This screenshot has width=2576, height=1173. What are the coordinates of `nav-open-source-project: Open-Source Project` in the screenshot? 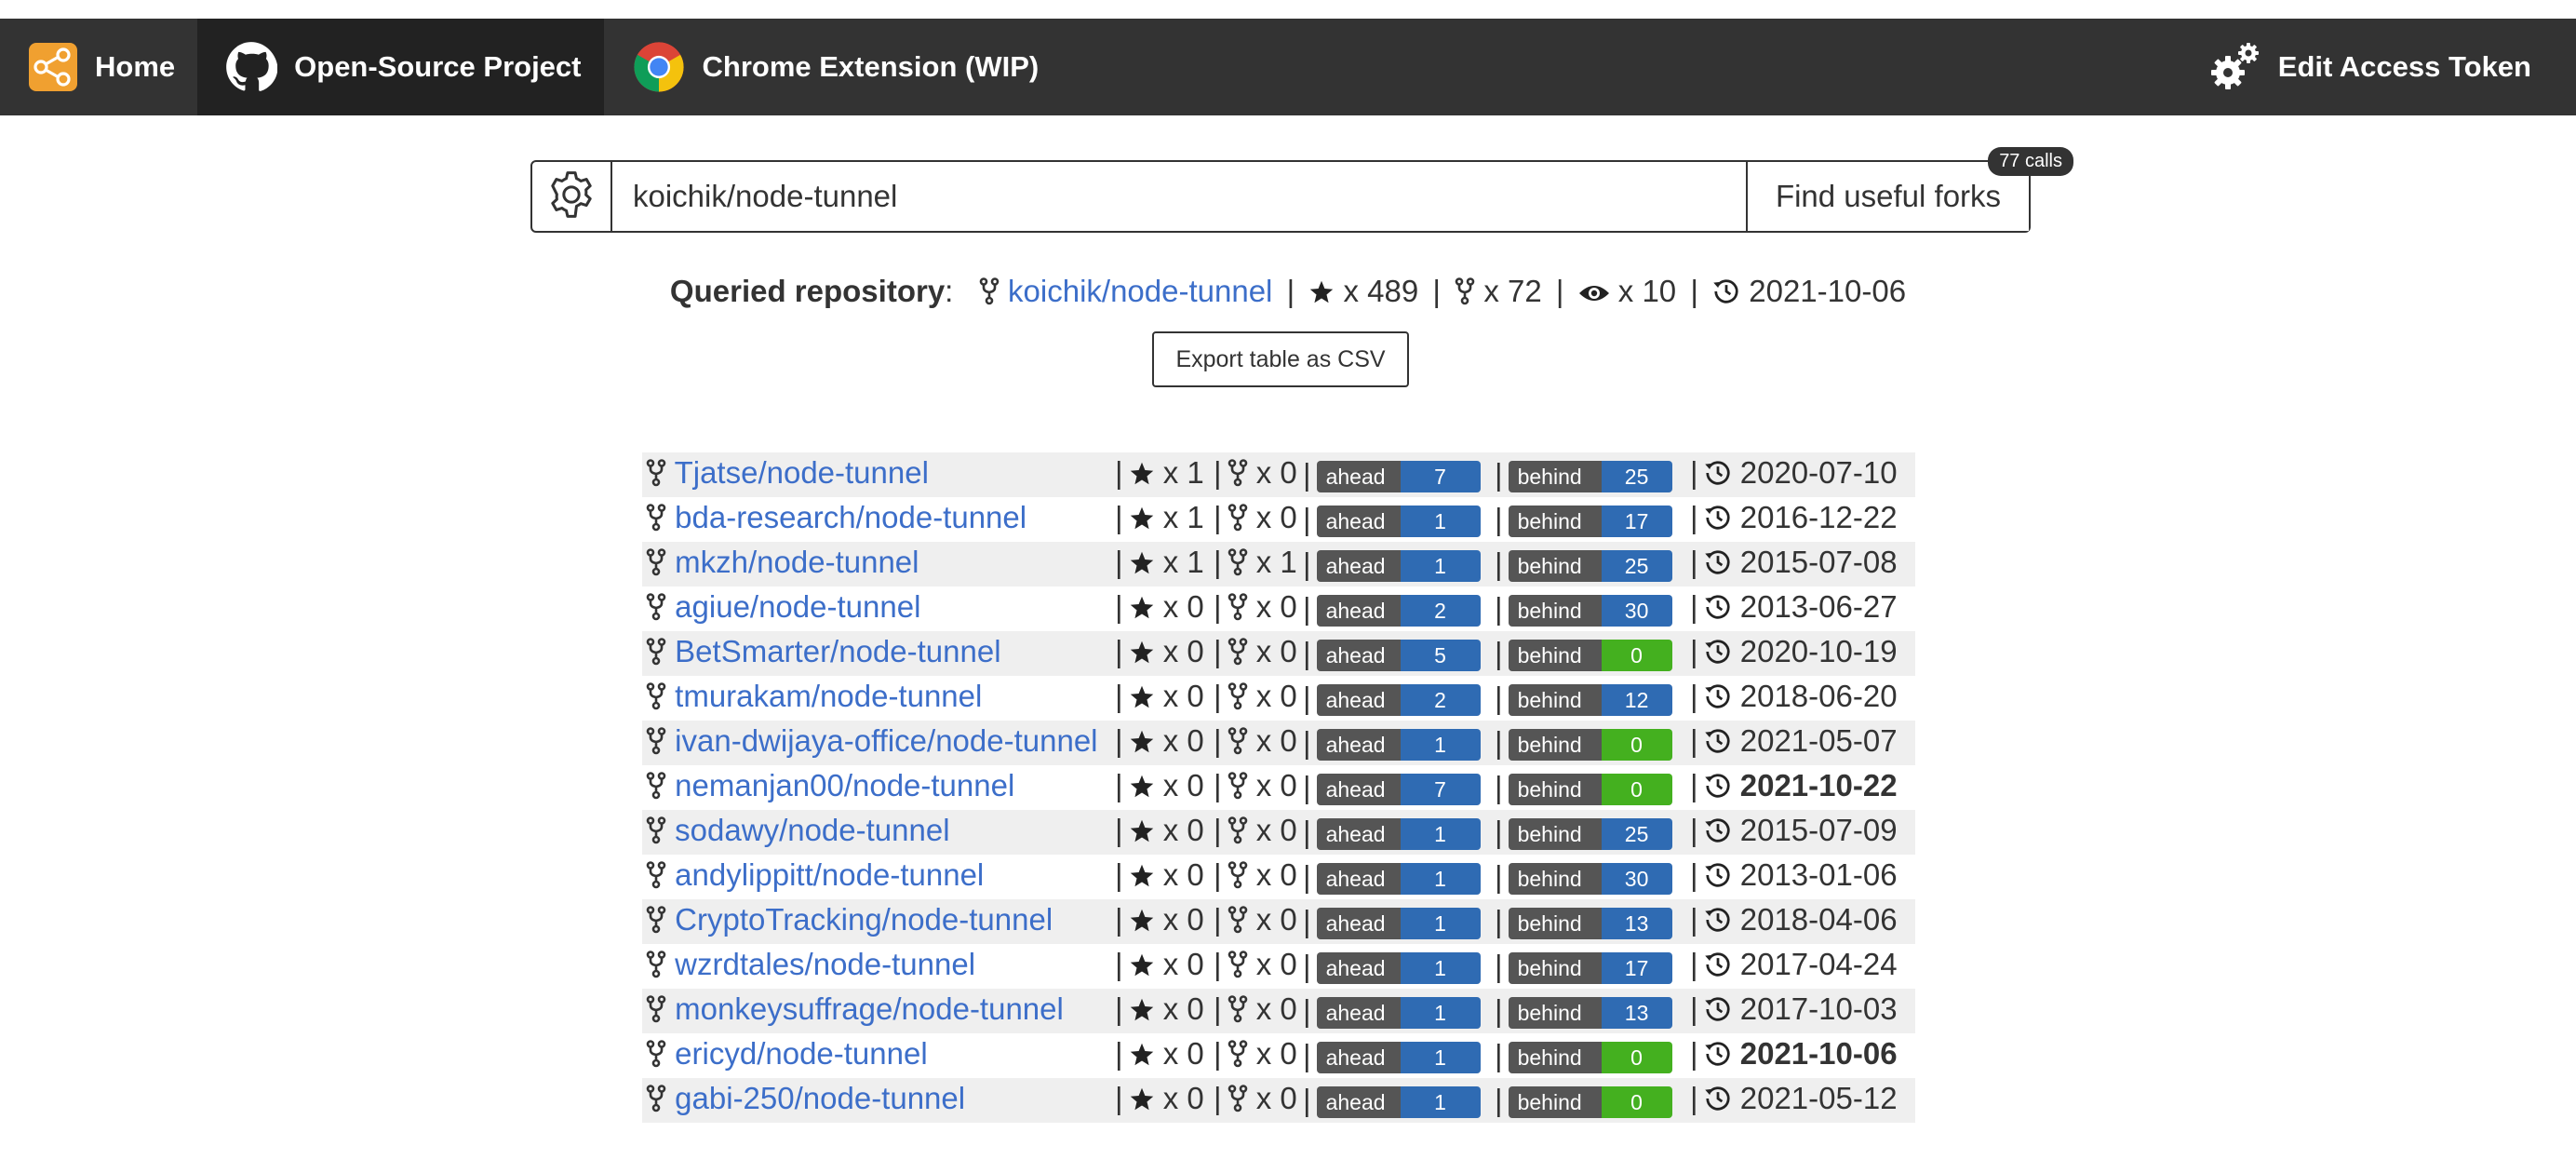 It's located at (400, 67).